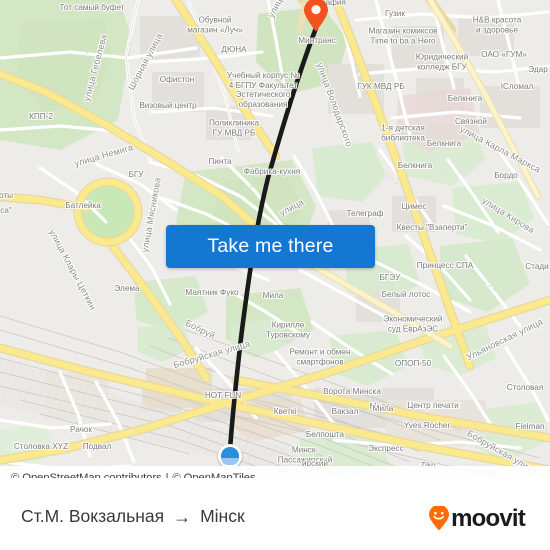 The height and width of the screenshot is (550, 550). I want to click on moovit-wordmark: moovit, so click(488, 518).